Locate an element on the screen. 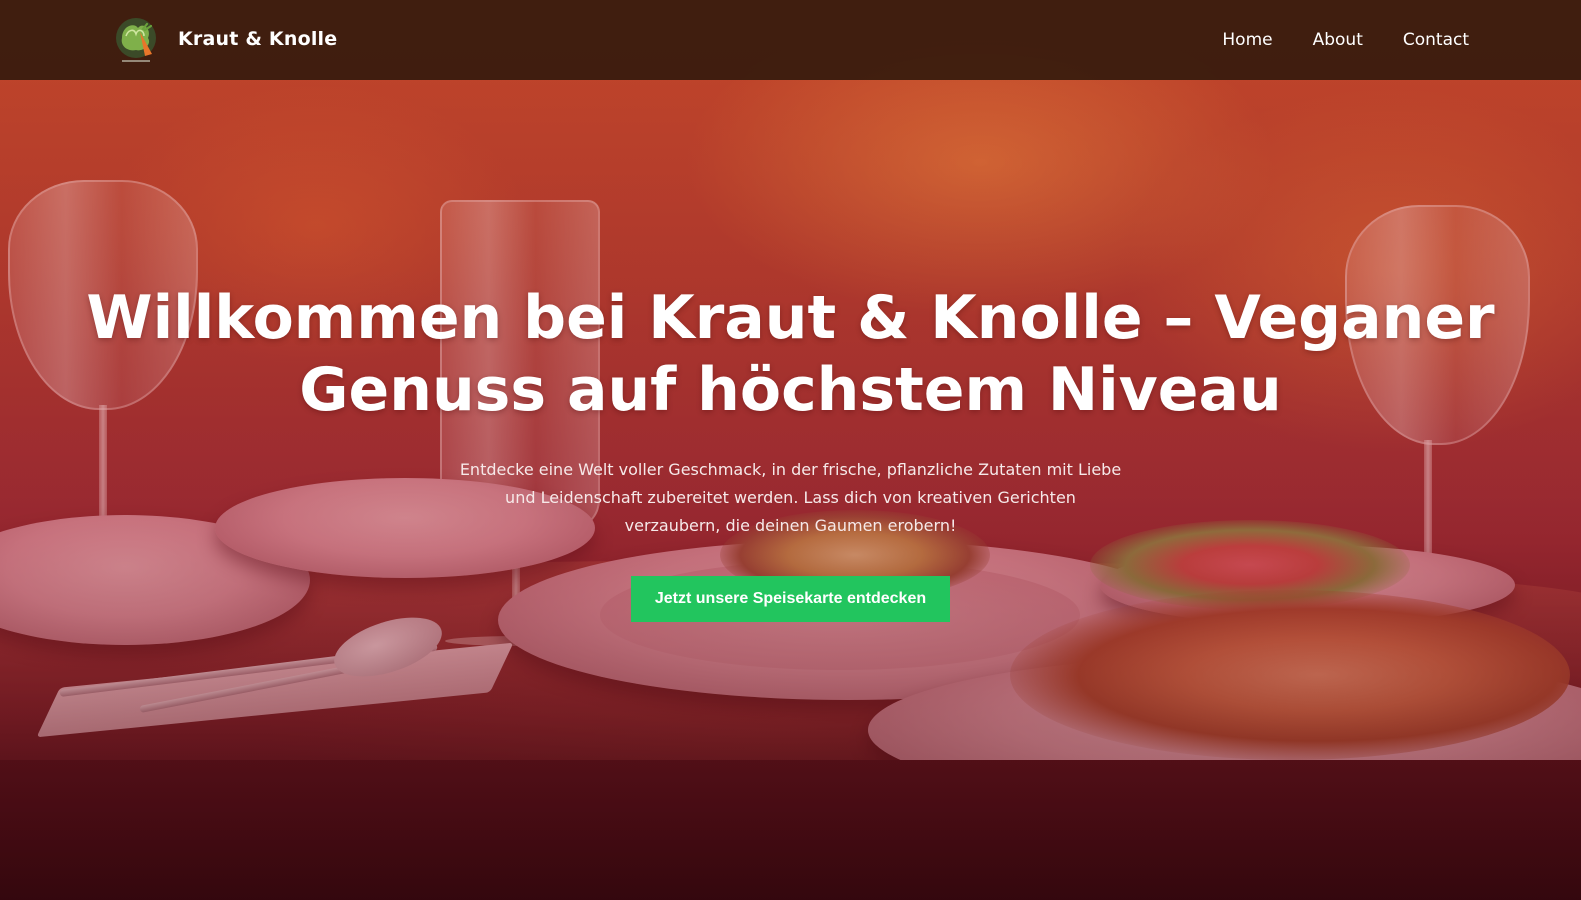 The height and width of the screenshot is (900, 1581). nav-link-contact: Contact is located at coordinates (1436, 40).